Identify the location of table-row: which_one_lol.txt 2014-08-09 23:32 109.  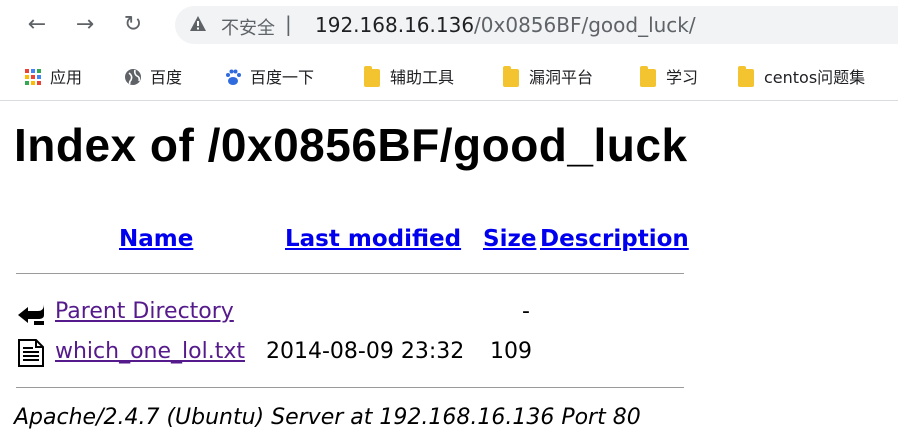
(316, 354).